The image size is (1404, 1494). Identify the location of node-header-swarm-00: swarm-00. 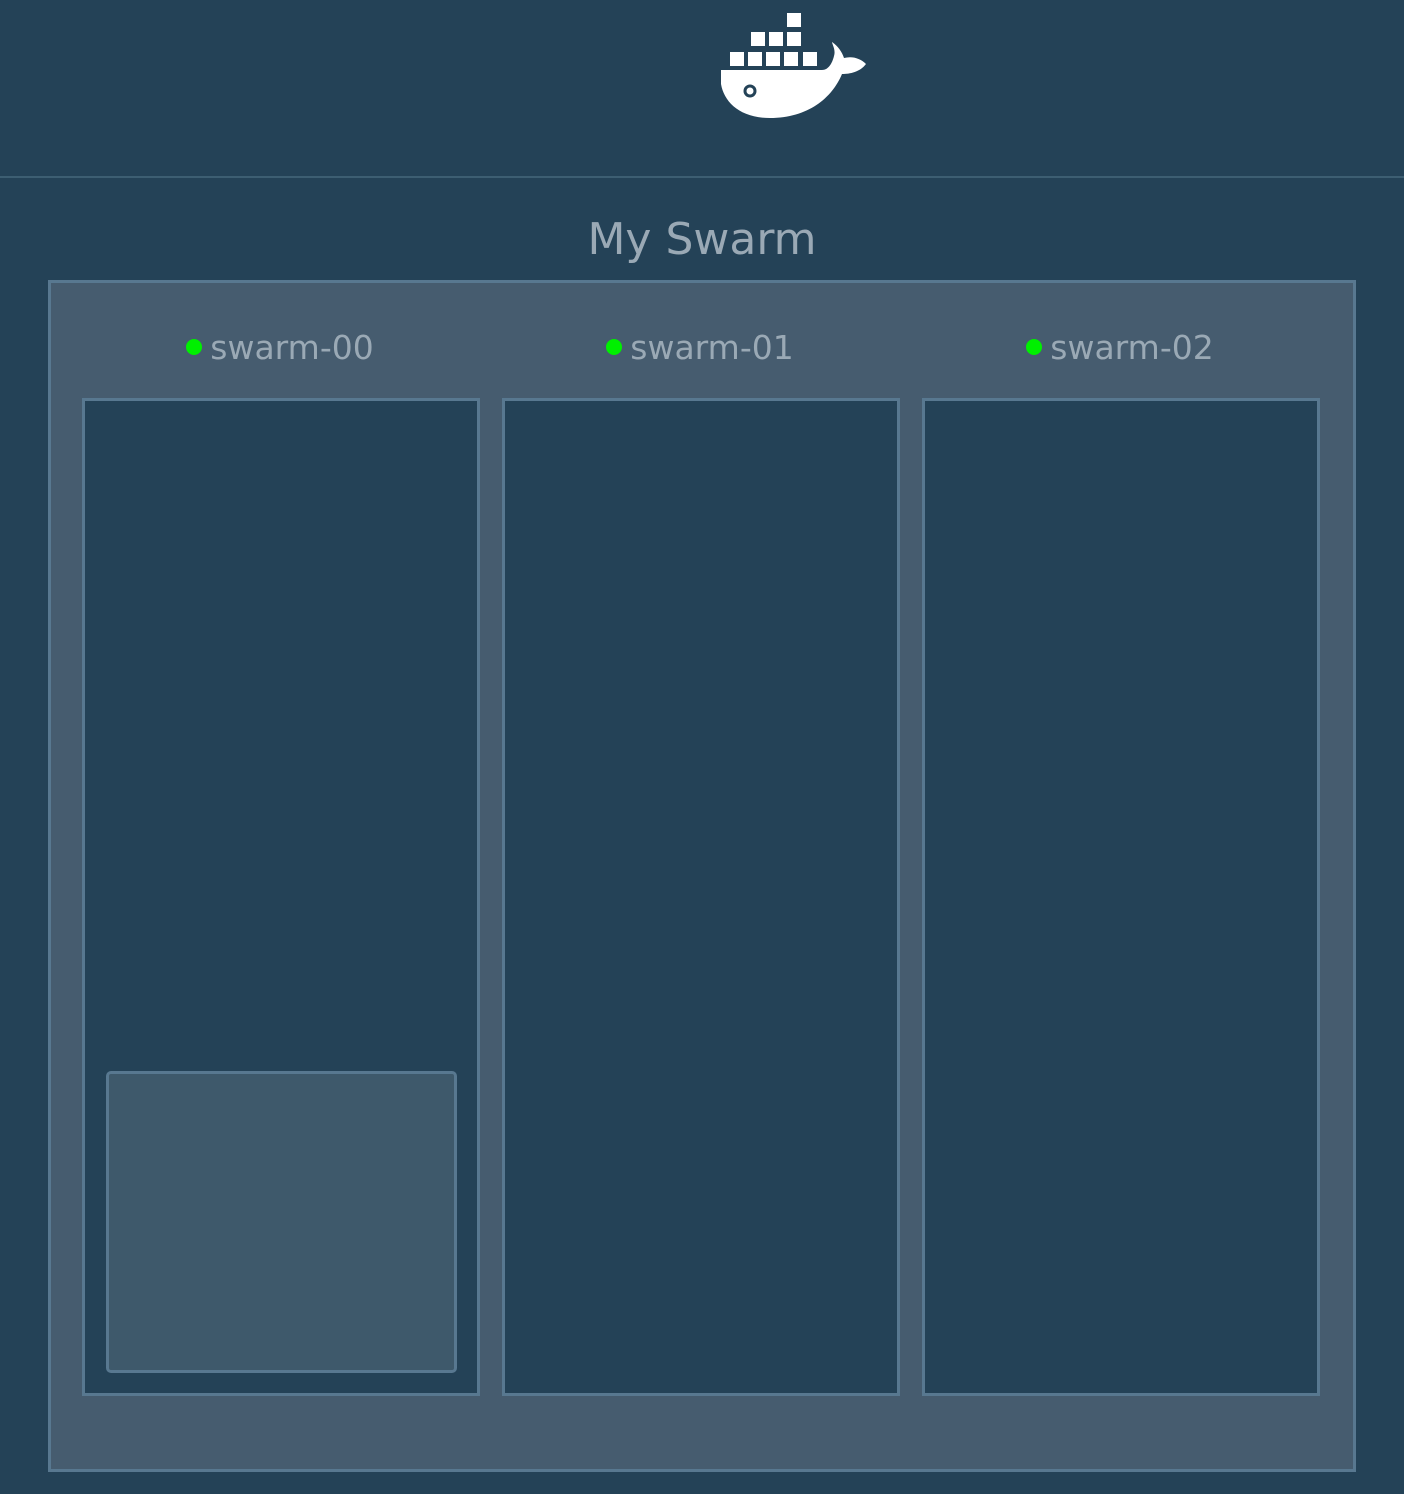
(280, 347).